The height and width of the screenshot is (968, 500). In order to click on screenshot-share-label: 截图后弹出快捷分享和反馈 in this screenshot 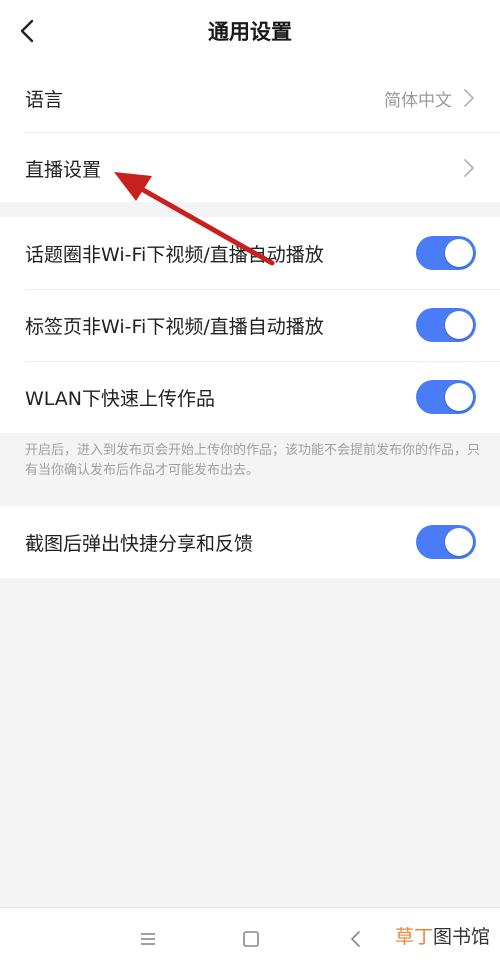, I will do `click(139, 543)`.